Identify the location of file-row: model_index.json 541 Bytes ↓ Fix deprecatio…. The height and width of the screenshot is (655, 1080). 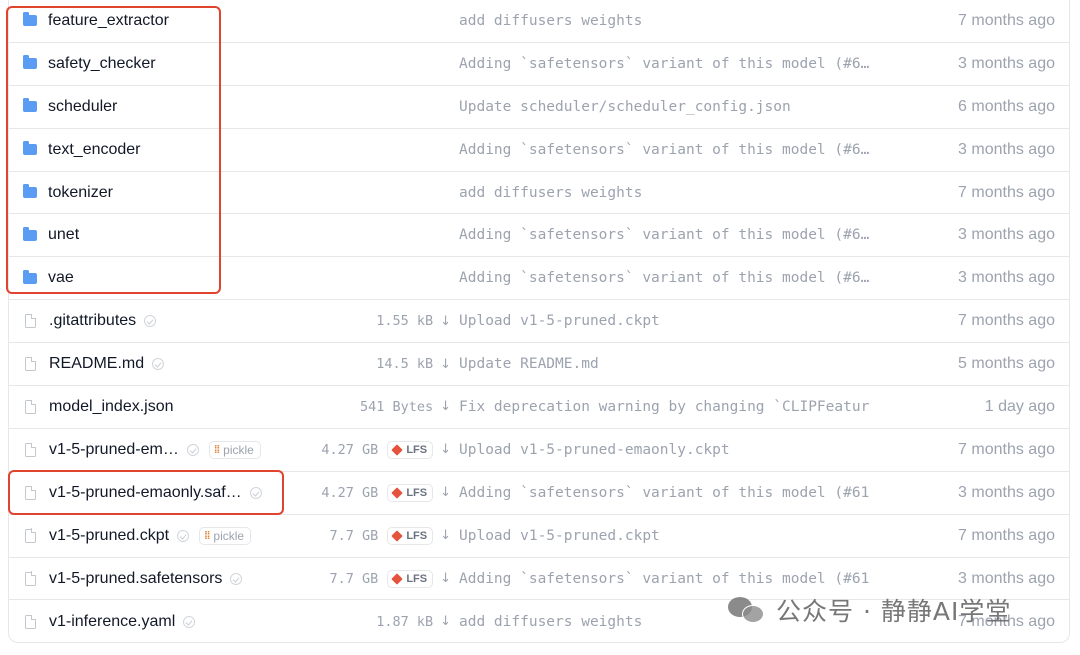
(539, 407).